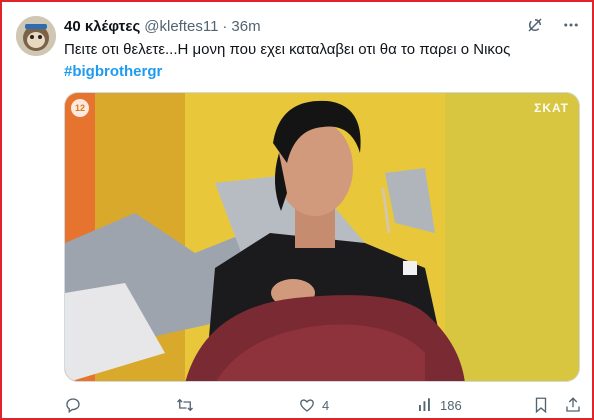 This screenshot has width=594, height=420. I want to click on share-button, so click(573, 405).